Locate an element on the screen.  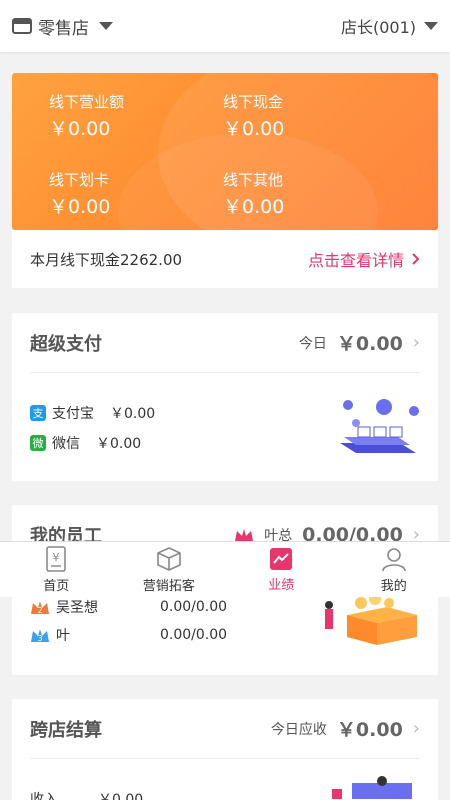
home-icon: ¥ is located at coordinates (56, 558).